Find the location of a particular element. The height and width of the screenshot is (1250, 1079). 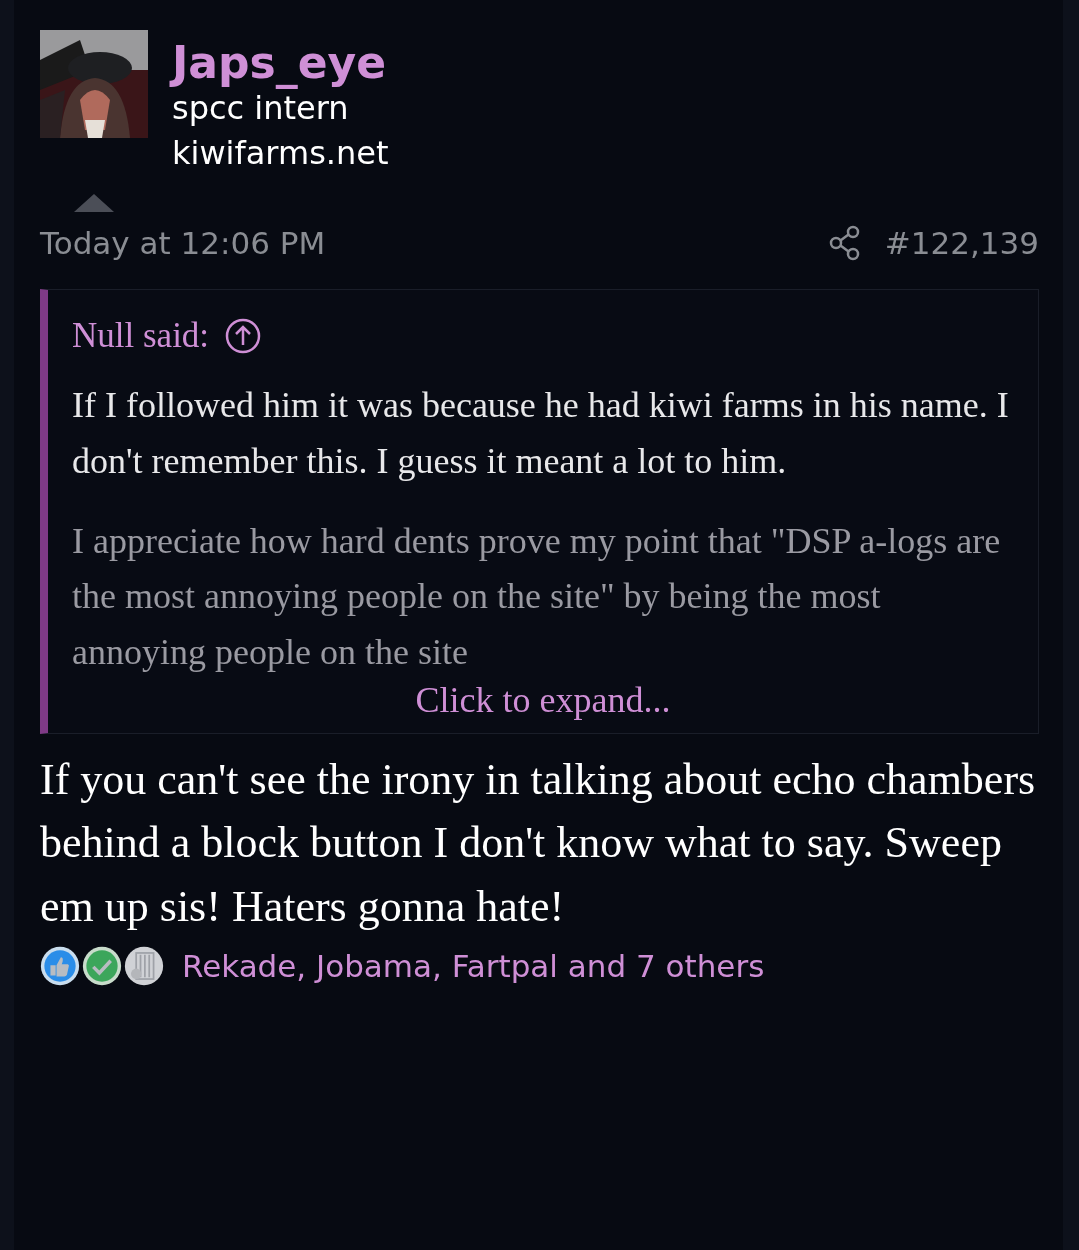

post-number: #122,139 is located at coordinates (961, 243).